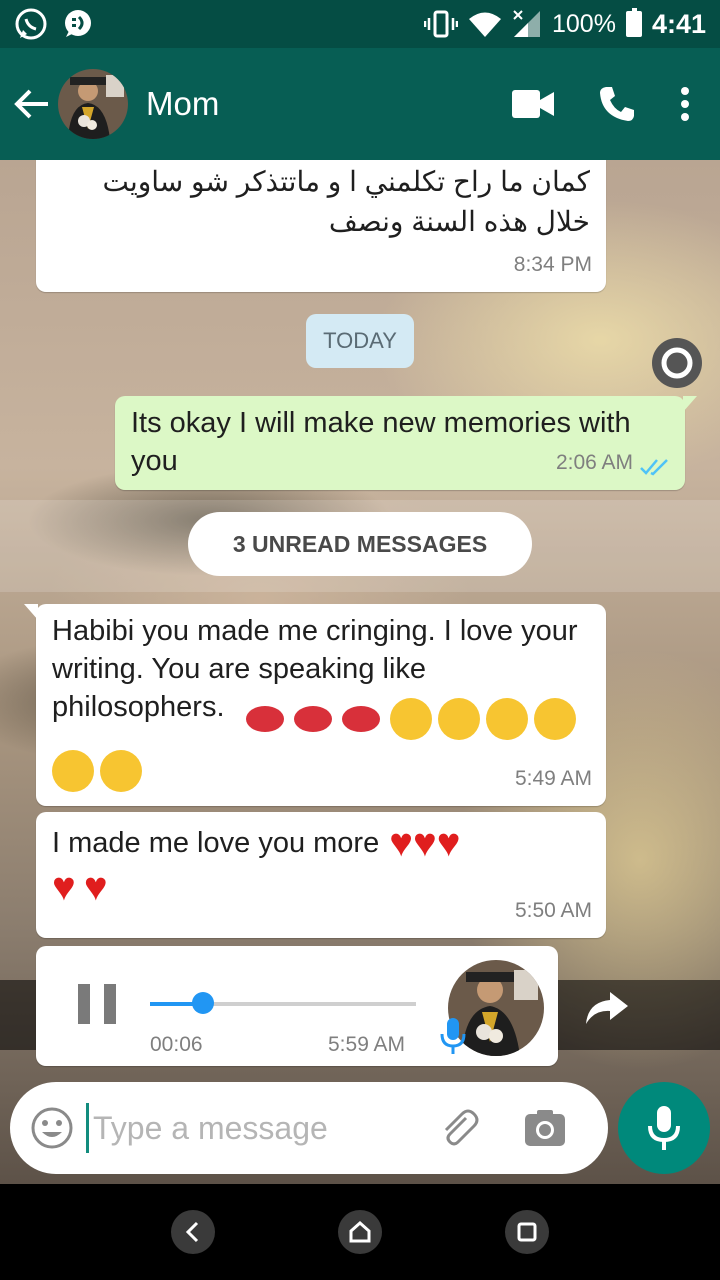 The width and height of the screenshot is (720, 1280). What do you see at coordinates (584, 23) in the screenshot?
I see `battery-percent: 100%` at bounding box center [584, 23].